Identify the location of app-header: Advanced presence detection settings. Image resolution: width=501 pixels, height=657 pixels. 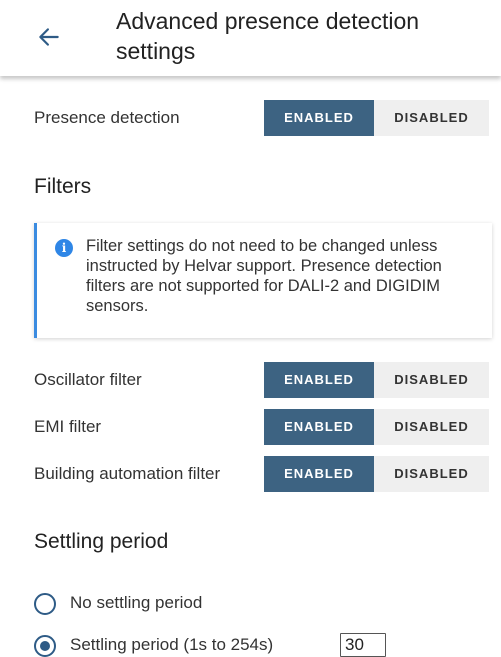
(250, 38).